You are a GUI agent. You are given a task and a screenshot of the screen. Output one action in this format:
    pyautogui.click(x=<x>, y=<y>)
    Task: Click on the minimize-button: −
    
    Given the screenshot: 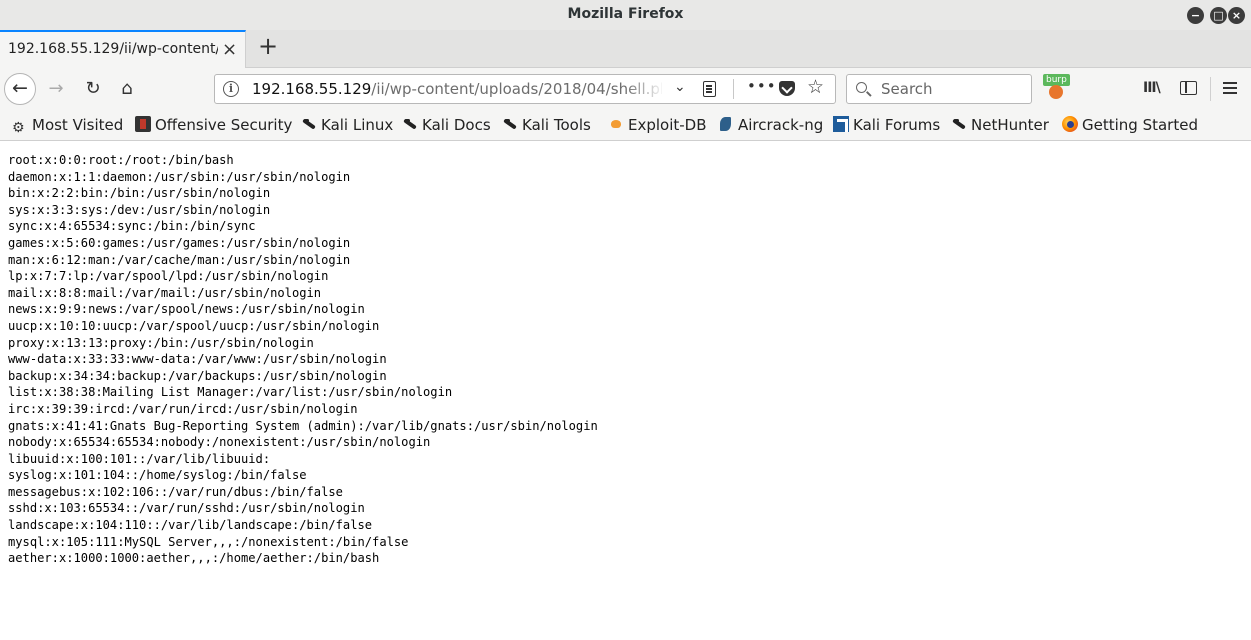 What is the action you would take?
    pyautogui.click(x=1195, y=15)
    